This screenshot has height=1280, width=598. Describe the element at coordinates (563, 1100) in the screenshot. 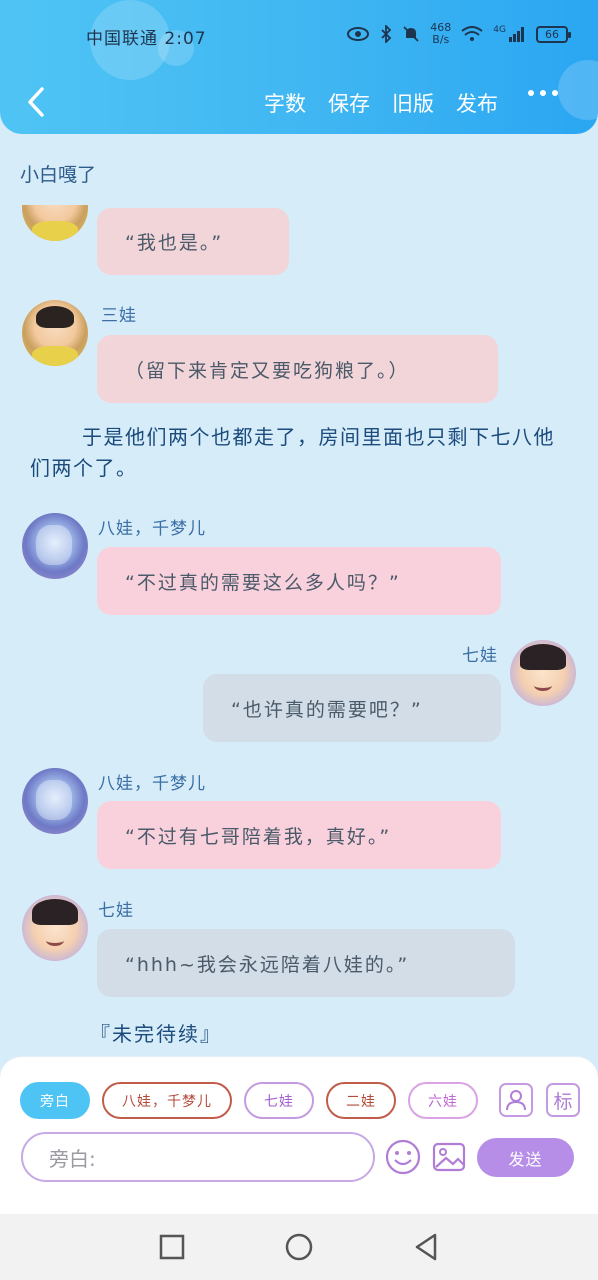

I see `tag-button: 标` at that location.